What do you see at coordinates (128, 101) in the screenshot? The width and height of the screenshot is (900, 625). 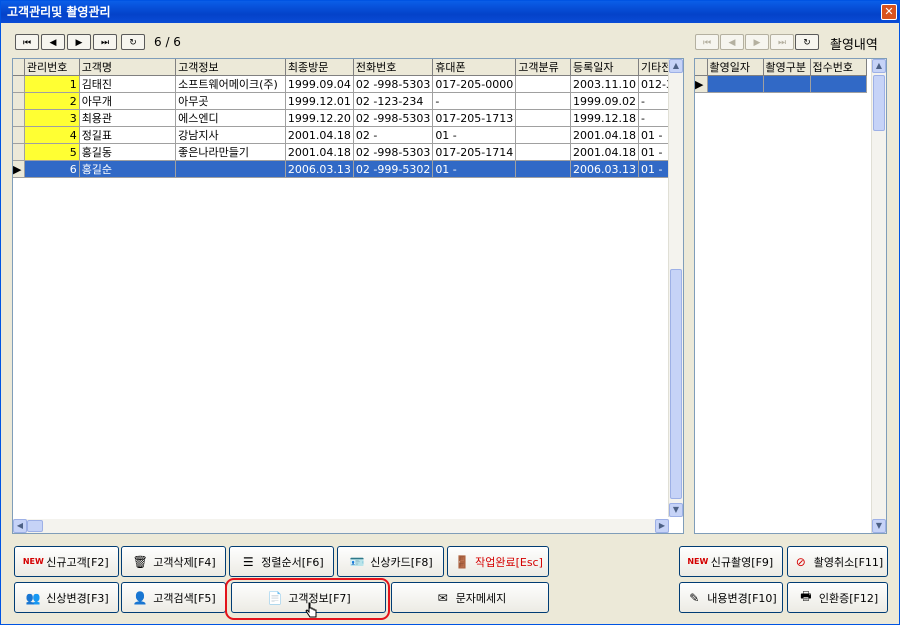 I see `table-cell: 아무개` at bounding box center [128, 101].